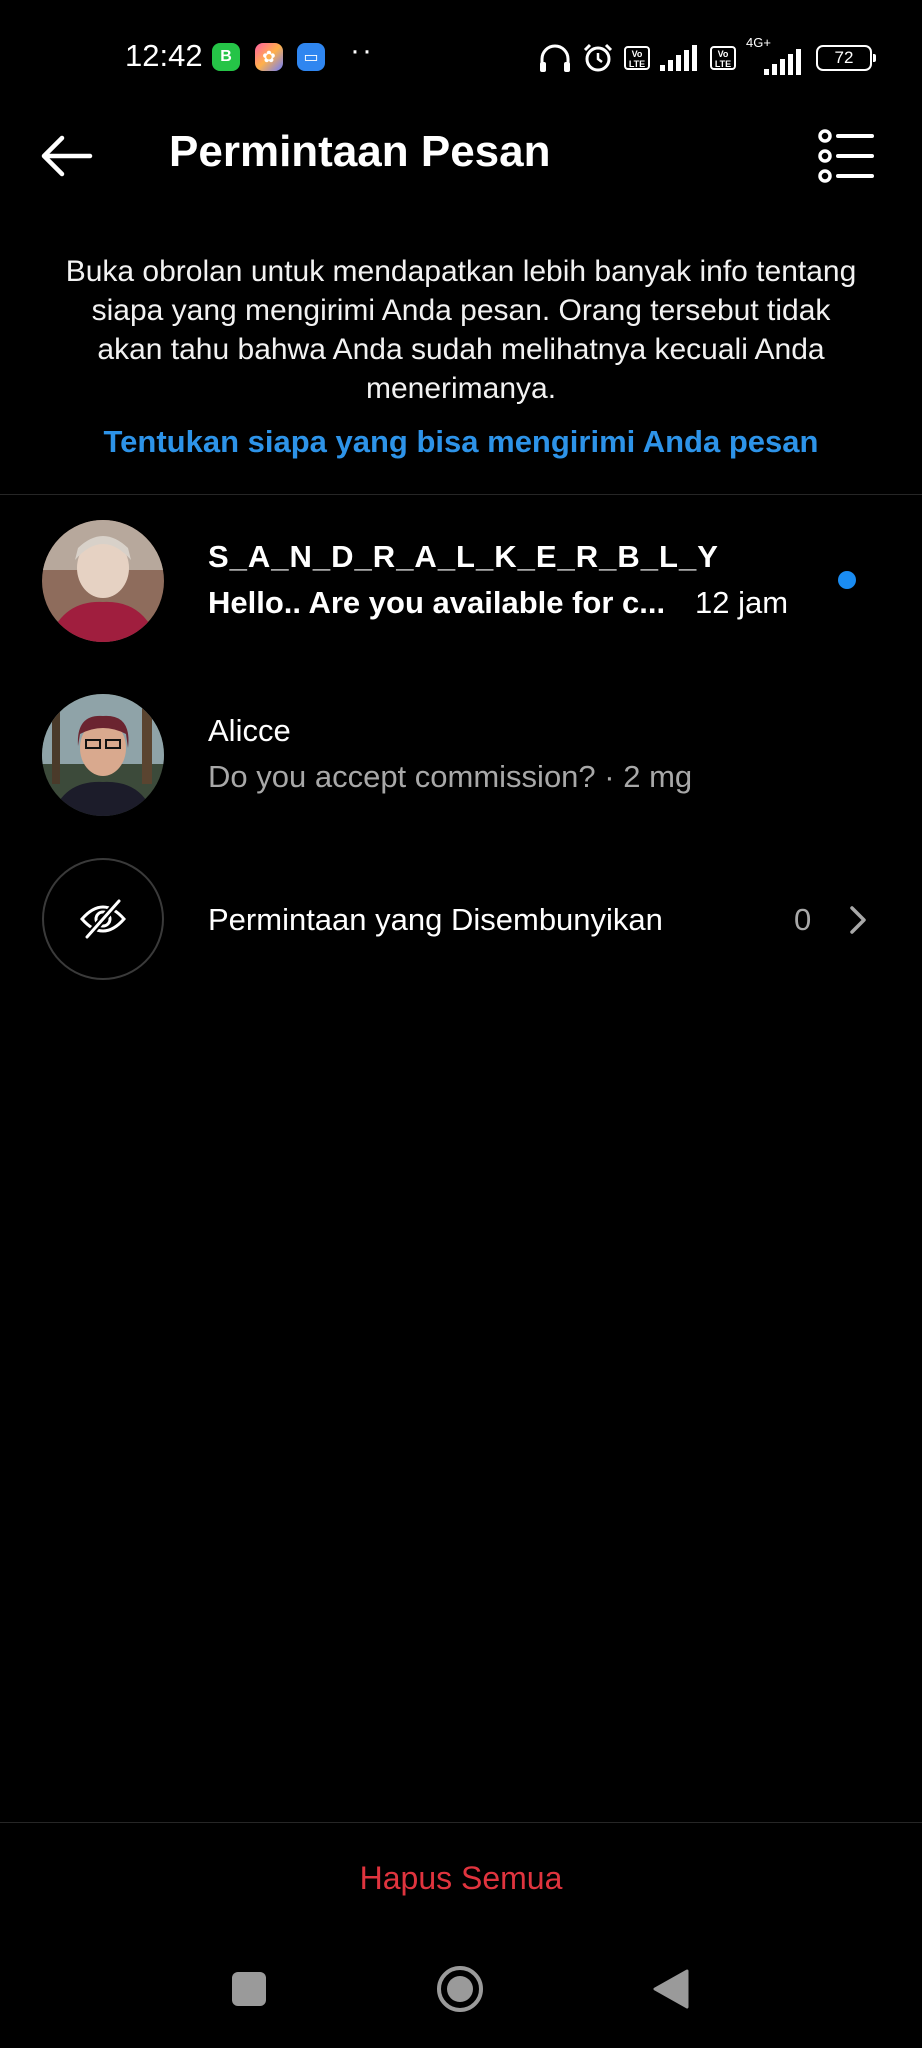 Image resolution: width=922 pixels, height=2048 pixels. I want to click on hidden-requests-circle, so click(103, 919).